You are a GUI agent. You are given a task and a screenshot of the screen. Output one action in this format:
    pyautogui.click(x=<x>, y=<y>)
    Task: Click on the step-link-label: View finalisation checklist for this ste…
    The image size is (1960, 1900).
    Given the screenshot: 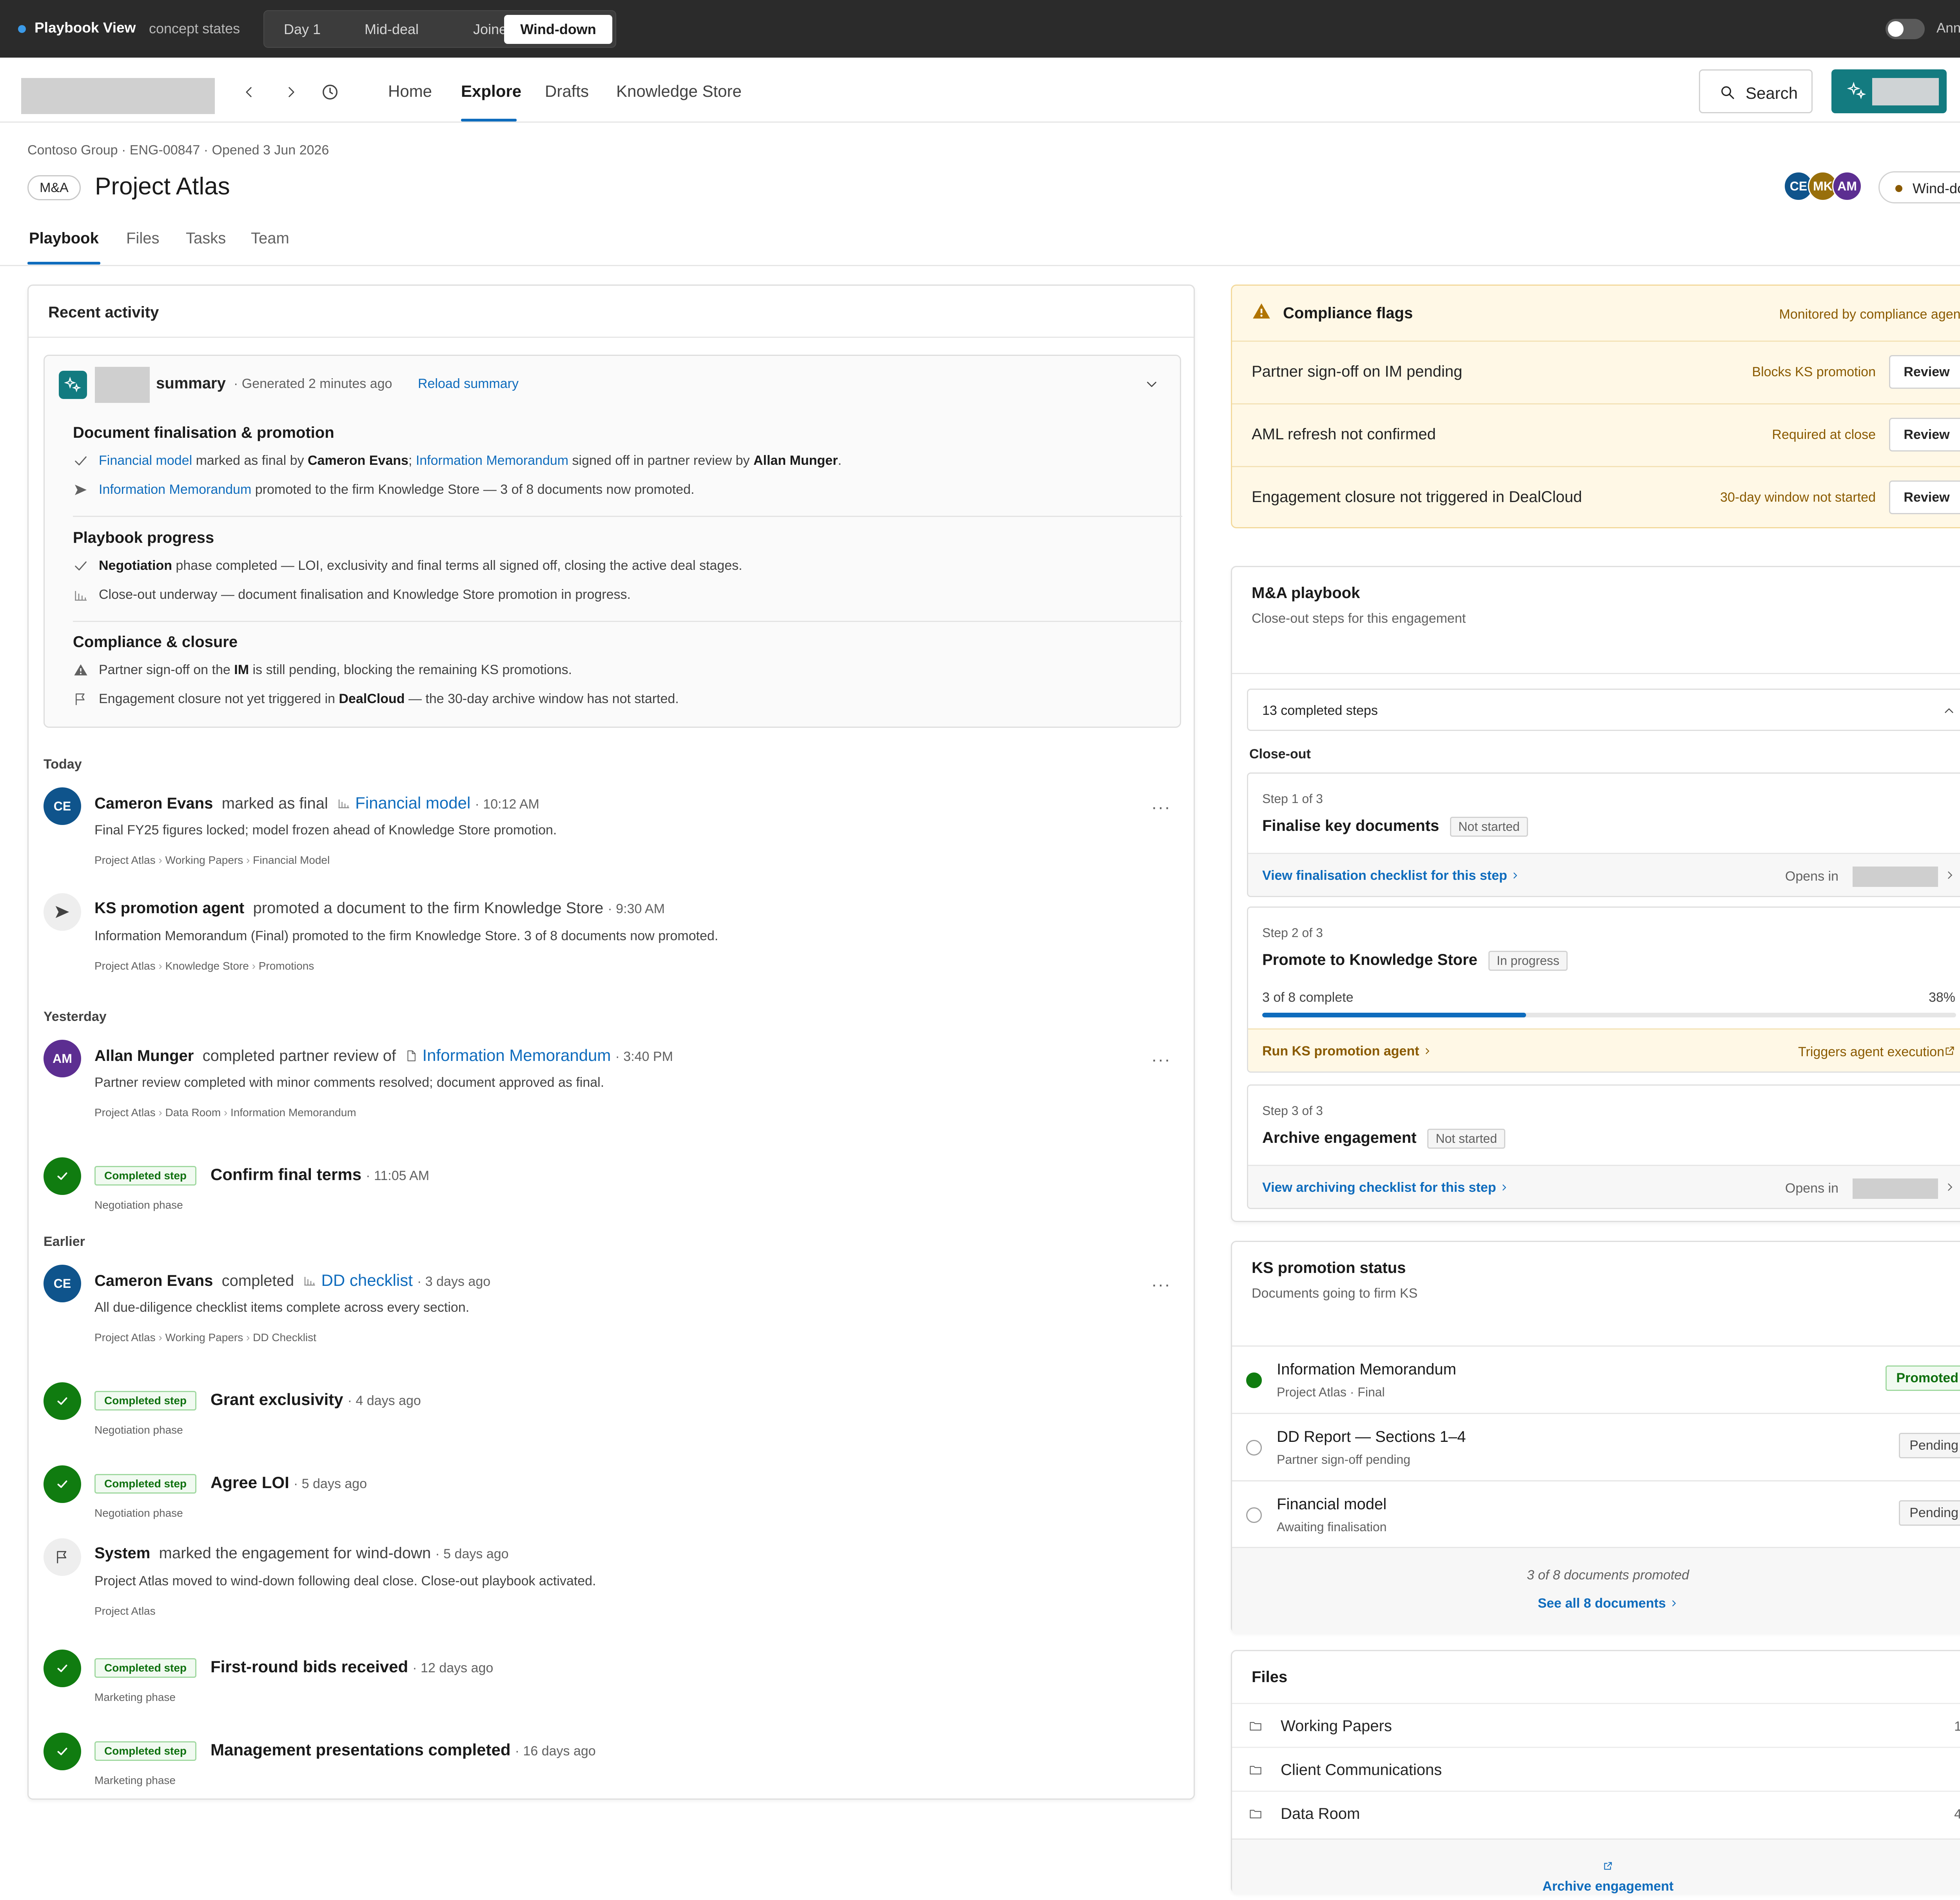 What is the action you would take?
    pyautogui.click(x=1384, y=875)
    